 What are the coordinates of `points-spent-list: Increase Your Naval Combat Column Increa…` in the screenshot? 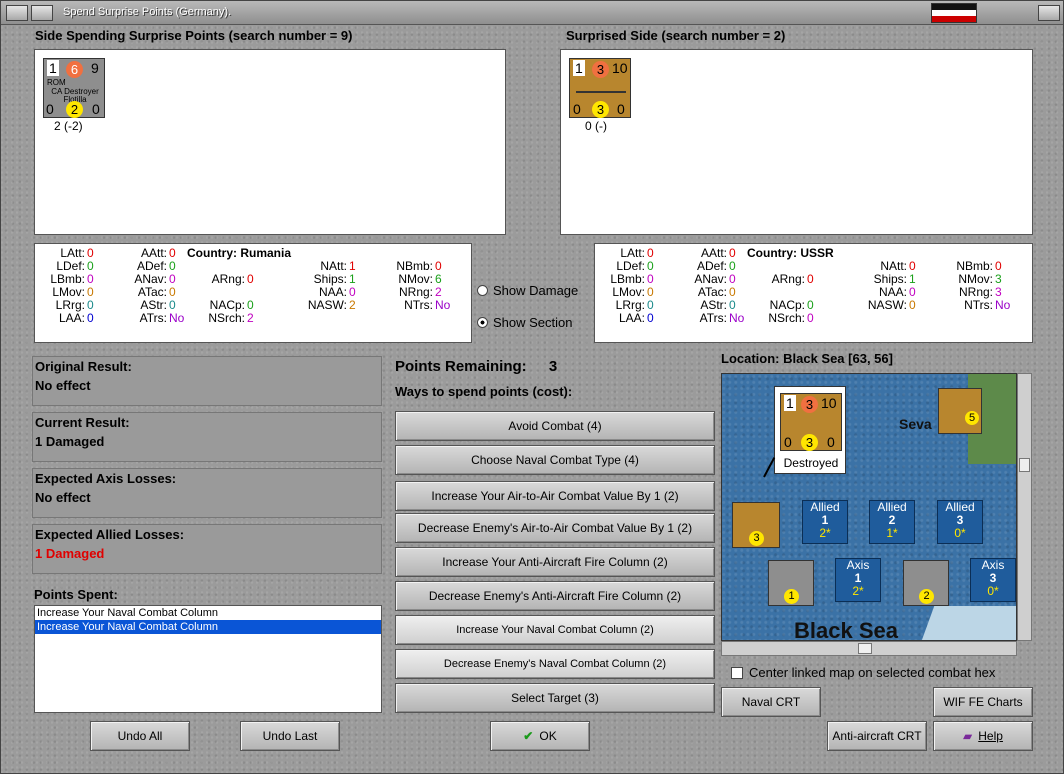 It's located at (208, 659).